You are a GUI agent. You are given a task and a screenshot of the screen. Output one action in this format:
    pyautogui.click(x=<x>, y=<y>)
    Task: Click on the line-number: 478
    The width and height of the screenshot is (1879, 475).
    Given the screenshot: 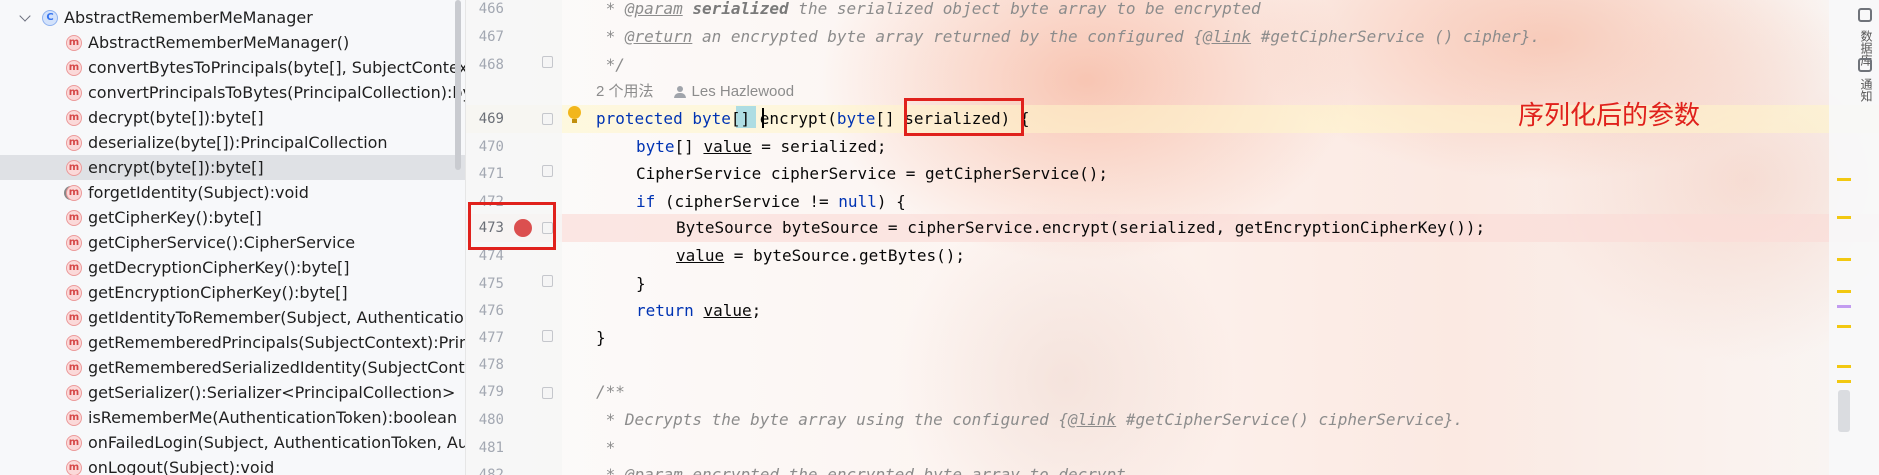 What is the action you would take?
    pyautogui.click(x=485, y=365)
    